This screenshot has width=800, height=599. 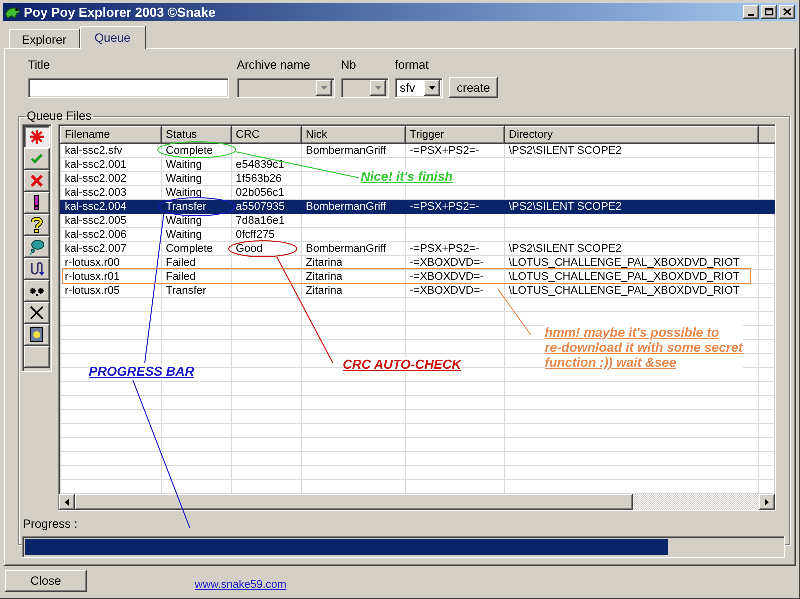 I want to click on column-header: Nick, so click(x=354, y=135).